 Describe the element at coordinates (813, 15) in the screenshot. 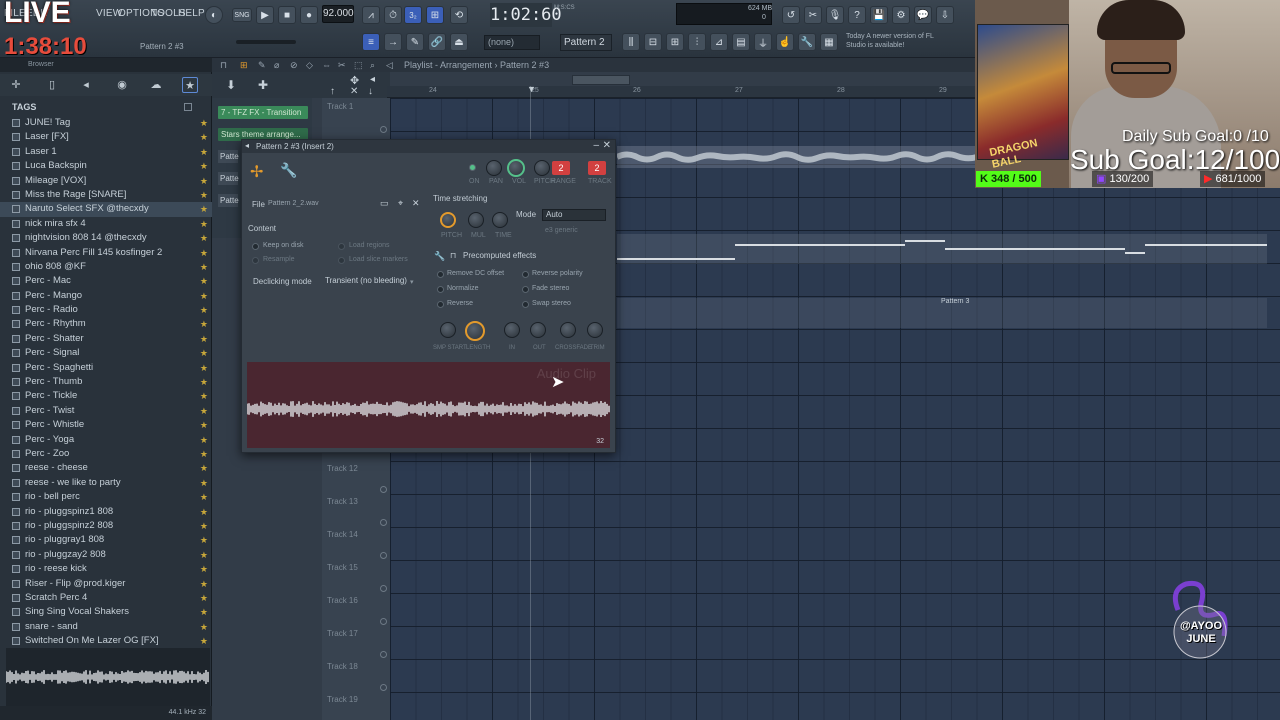

I see `cut-icon: ✂` at that location.